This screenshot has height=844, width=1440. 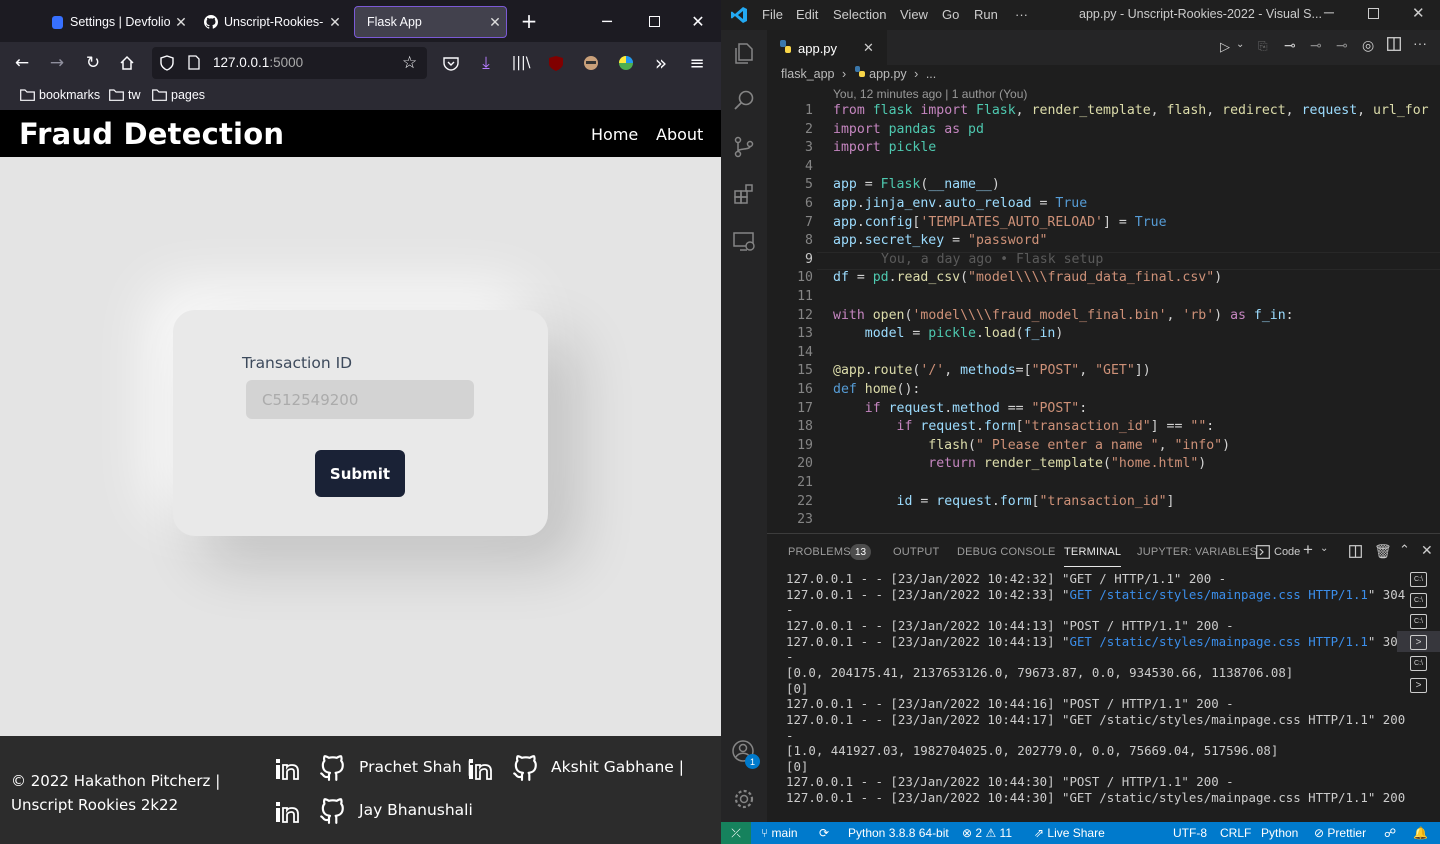 I want to click on menu-selection: Selection, so click(x=859, y=14).